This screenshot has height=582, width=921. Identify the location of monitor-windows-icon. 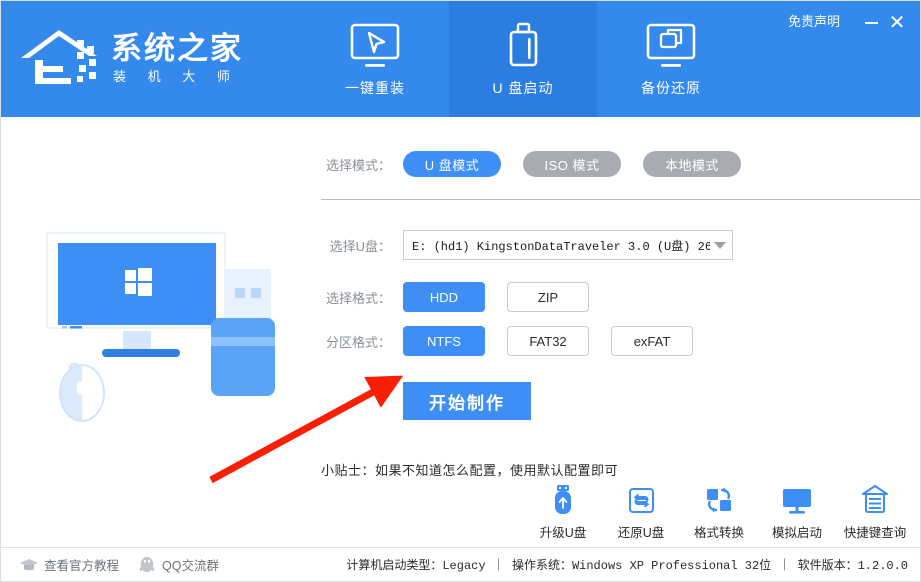
(671, 46).